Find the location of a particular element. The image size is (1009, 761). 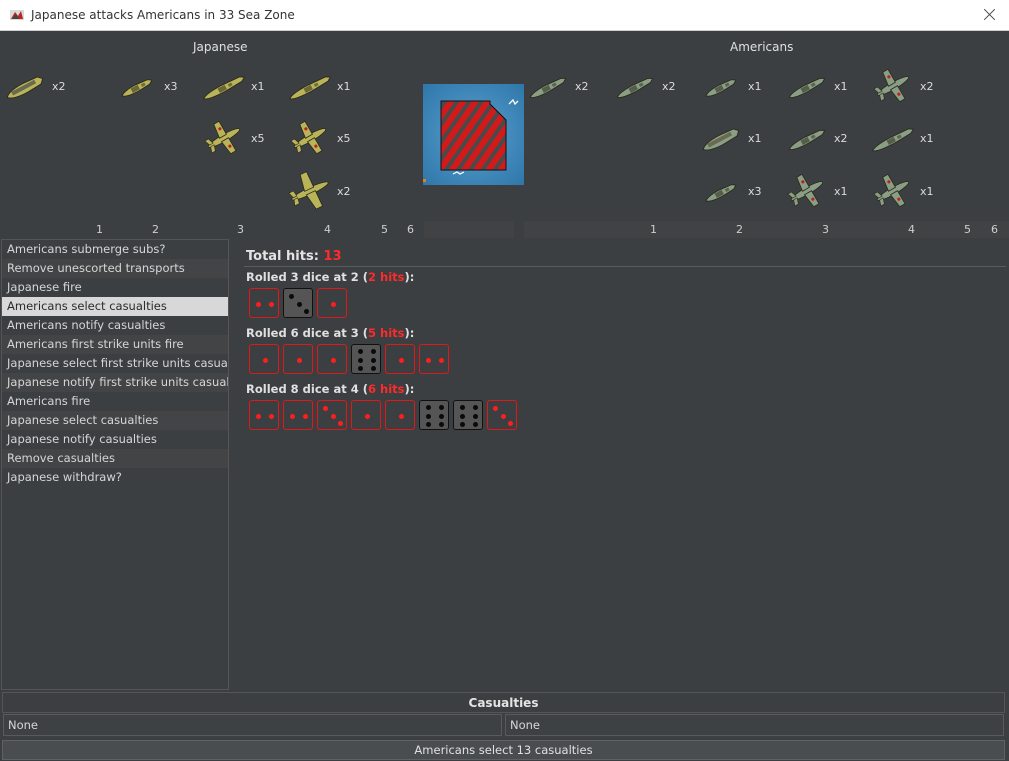

battle-step: Americans fire is located at coordinates (115, 401).